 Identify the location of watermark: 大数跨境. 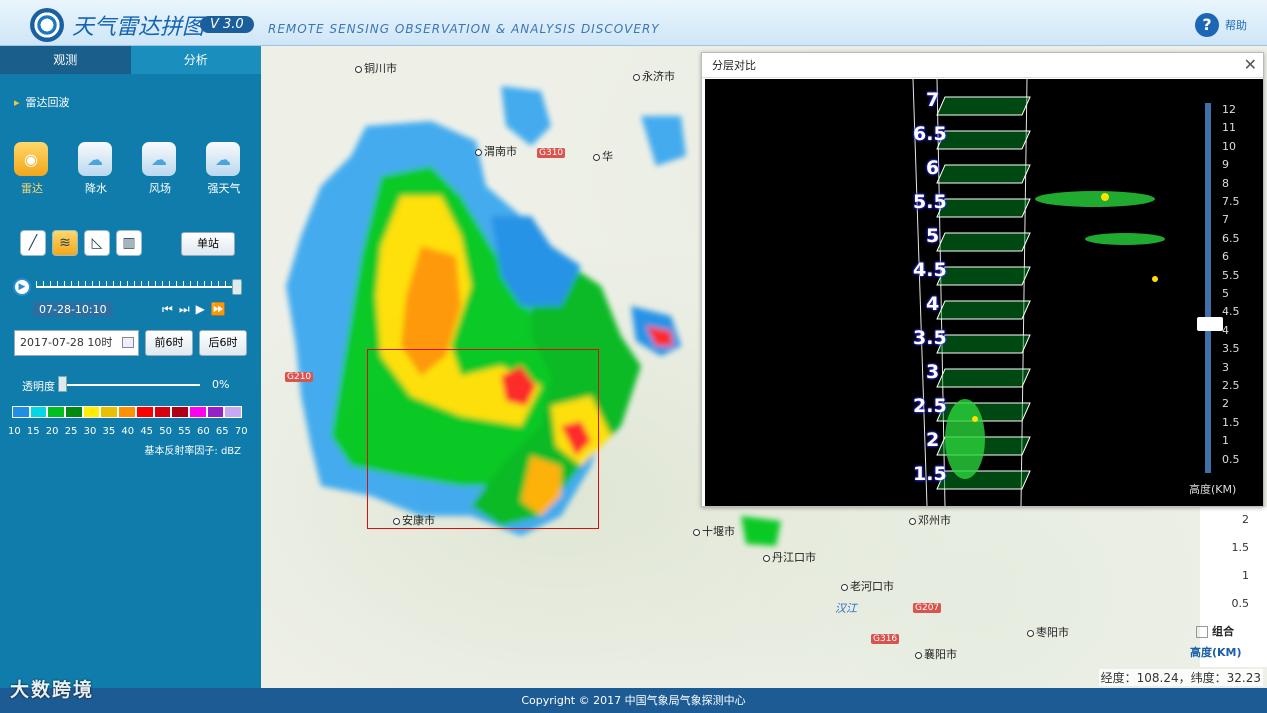
(52, 690).